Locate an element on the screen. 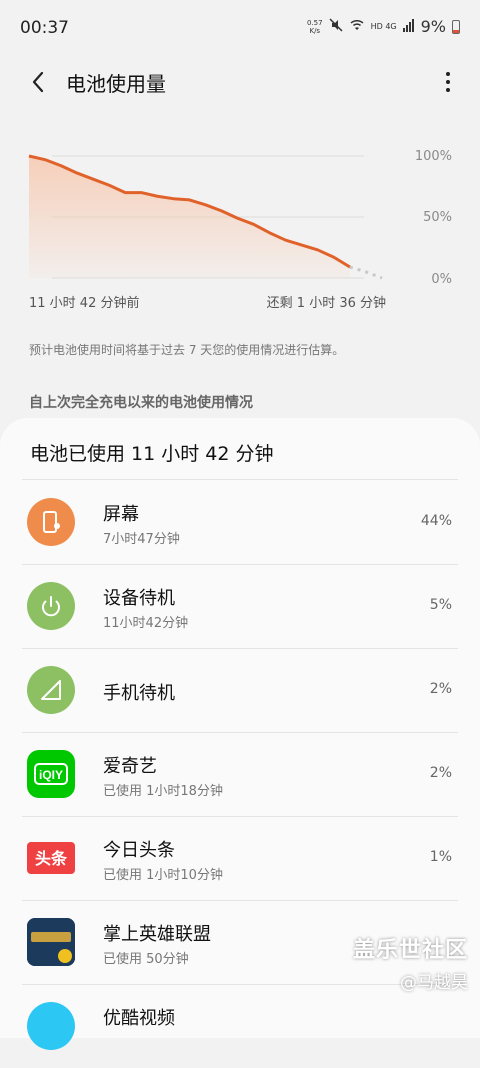 Image resolution: width=480 pixels, height=1068 pixels. network-speed: 0.57 K/s is located at coordinates (315, 27).